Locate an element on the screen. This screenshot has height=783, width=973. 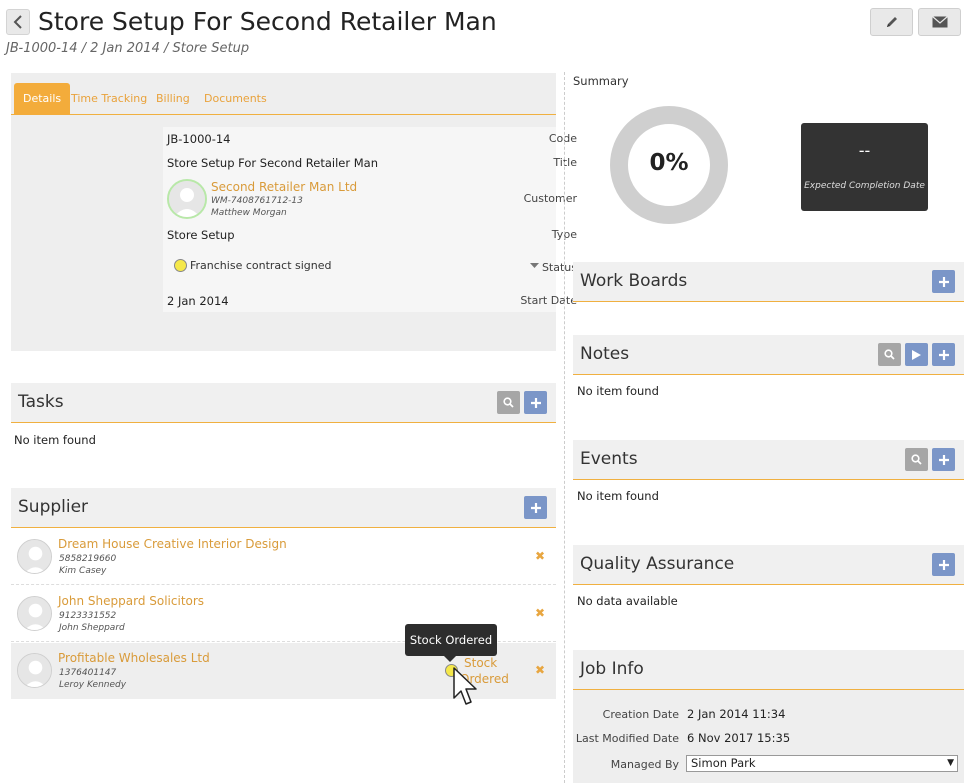
tasks-search-button is located at coordinates (508, 402).